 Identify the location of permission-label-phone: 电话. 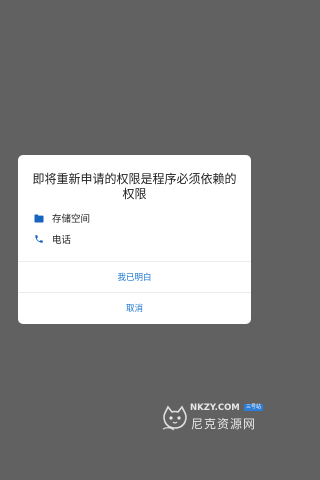
(62, 240).